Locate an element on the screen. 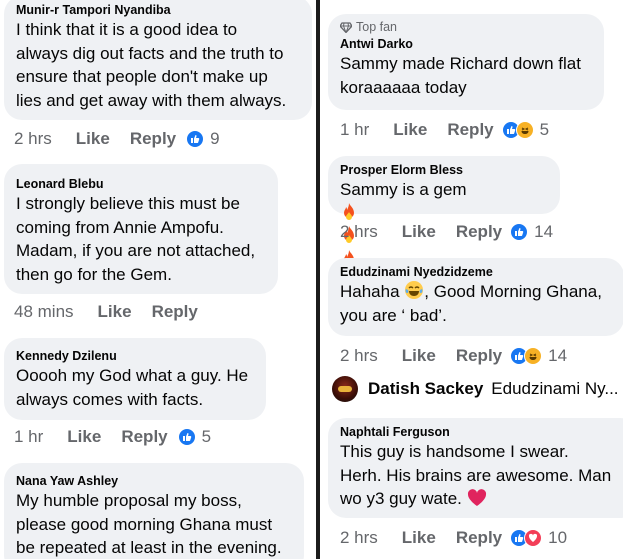 This screenshot has height=559, width=623. comment-timestamp: 48 mins is located at coordinates (44, 312).